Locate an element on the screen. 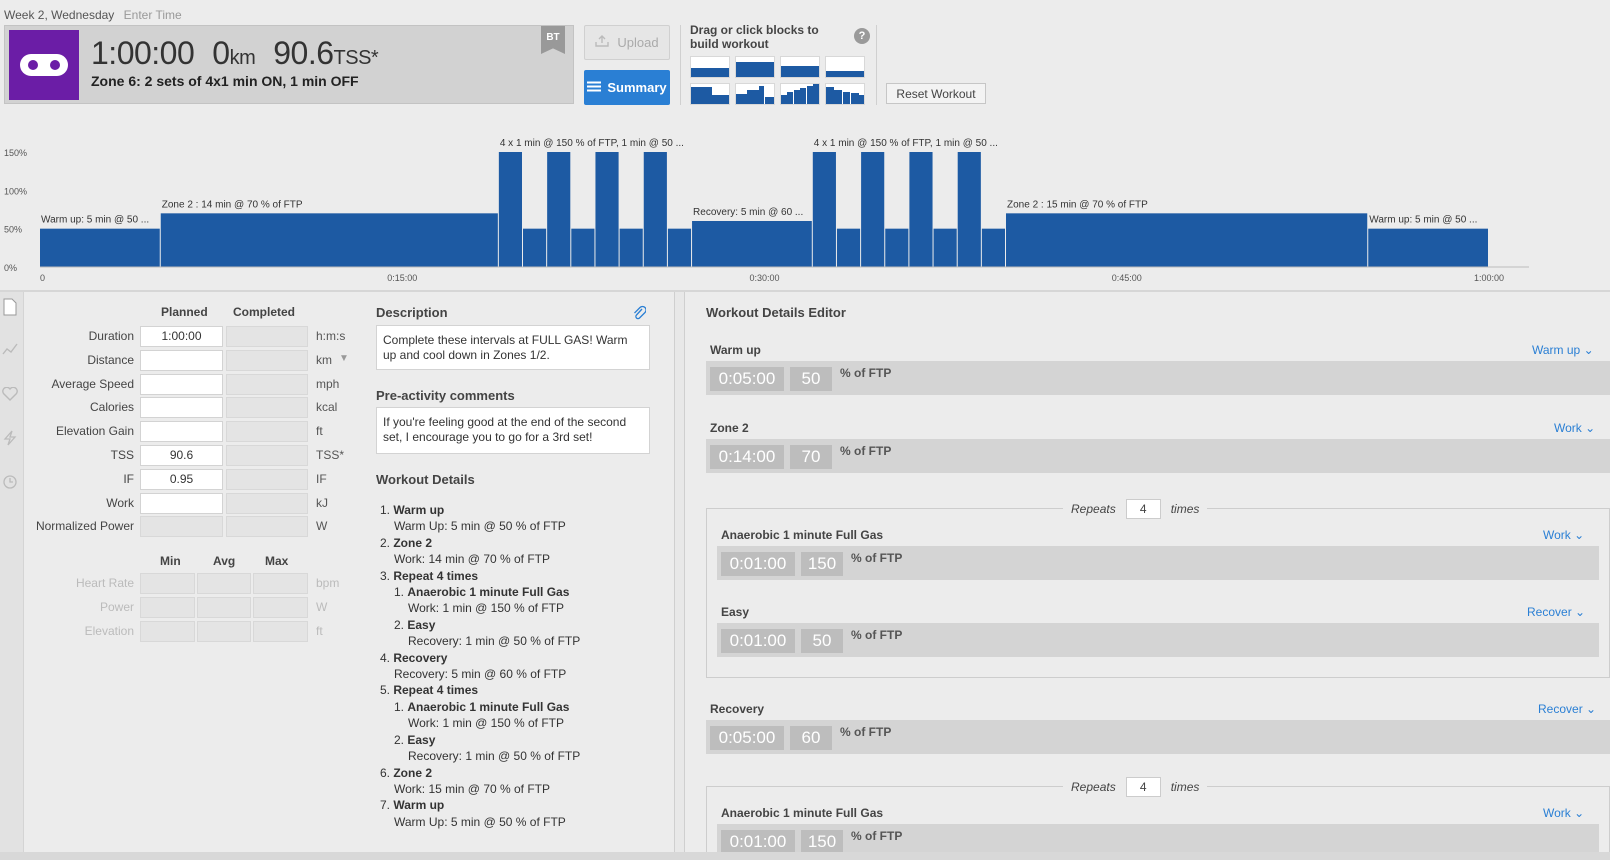  step-name: Zone 2 is located at coordinates (729, 428).